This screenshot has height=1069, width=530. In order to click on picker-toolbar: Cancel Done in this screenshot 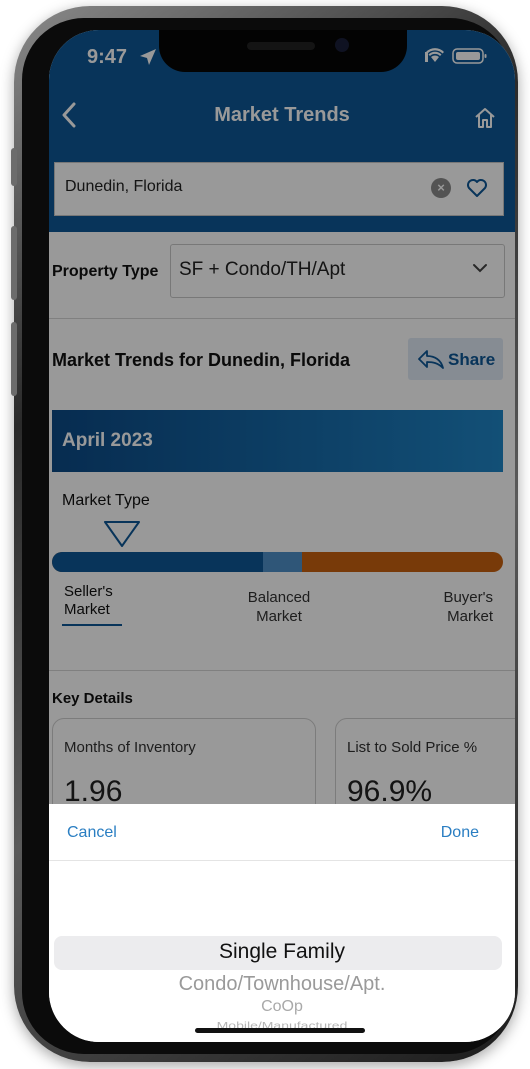, I will do `click(282, 832)`.